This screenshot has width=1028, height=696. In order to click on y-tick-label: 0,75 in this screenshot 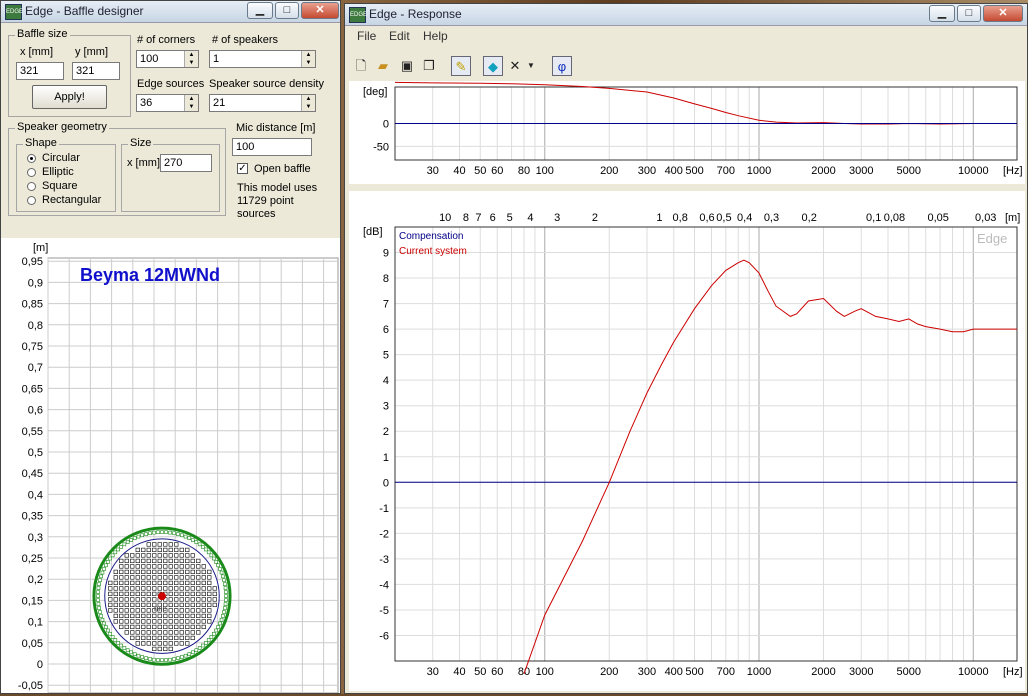, I will do `click(32, 347)`.